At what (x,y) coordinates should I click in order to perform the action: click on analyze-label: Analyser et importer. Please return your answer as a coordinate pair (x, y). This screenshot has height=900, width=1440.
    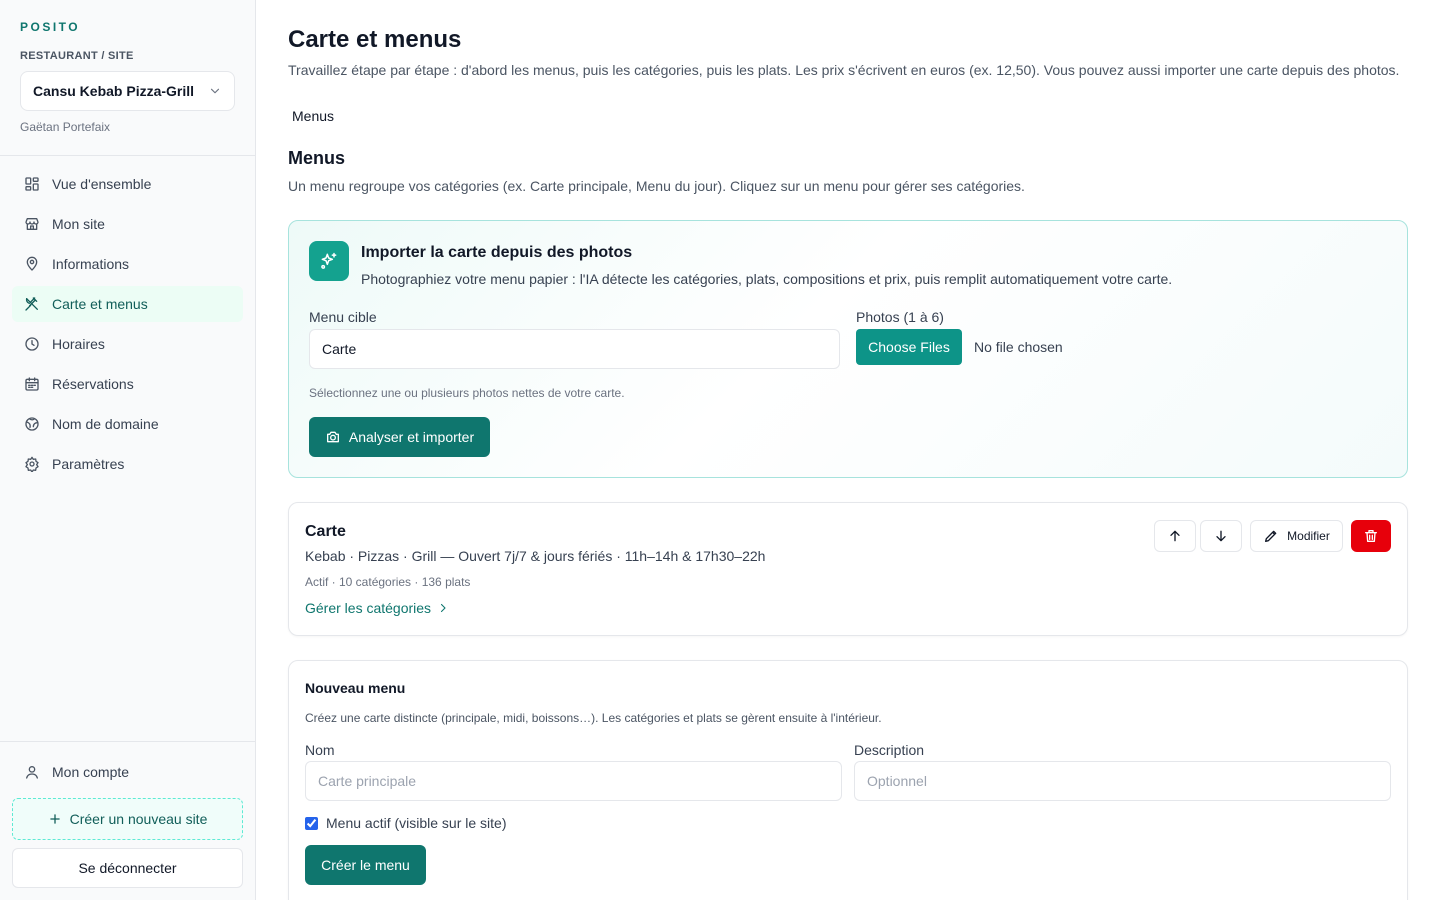
    Looking at the image, I should click on (411, 437).